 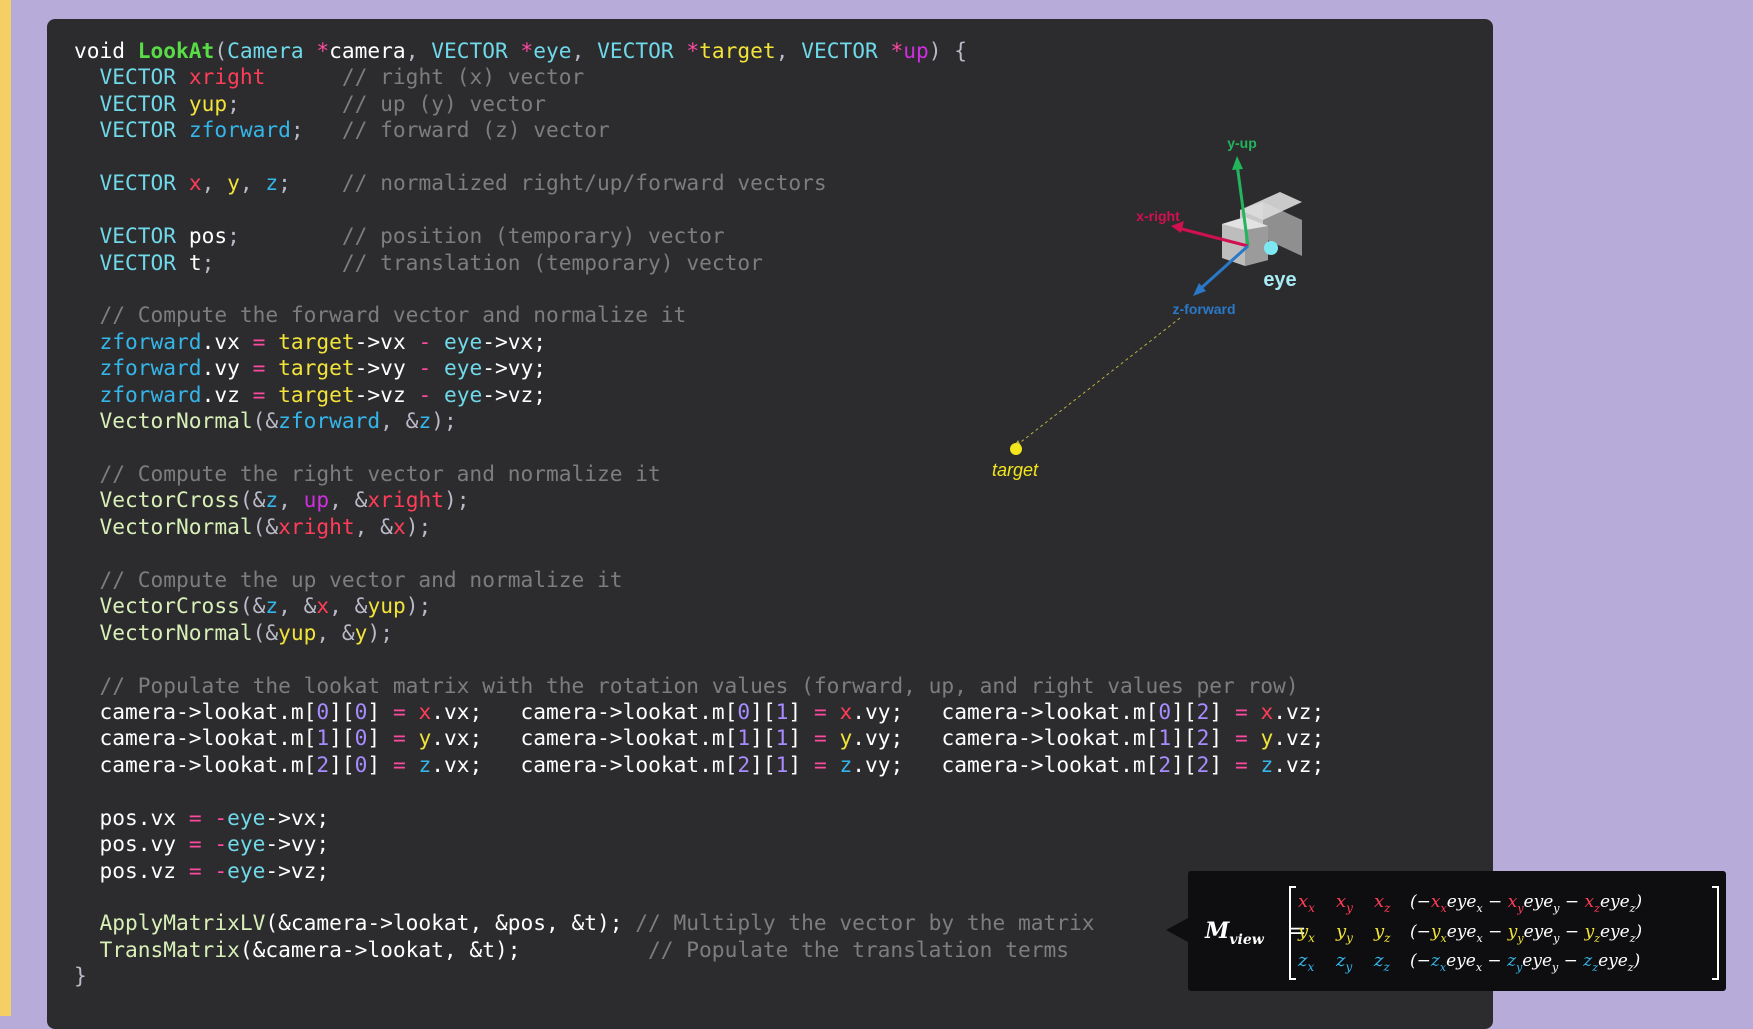 I want to click on code-token: pos.vy, so click(x=131, y=844).